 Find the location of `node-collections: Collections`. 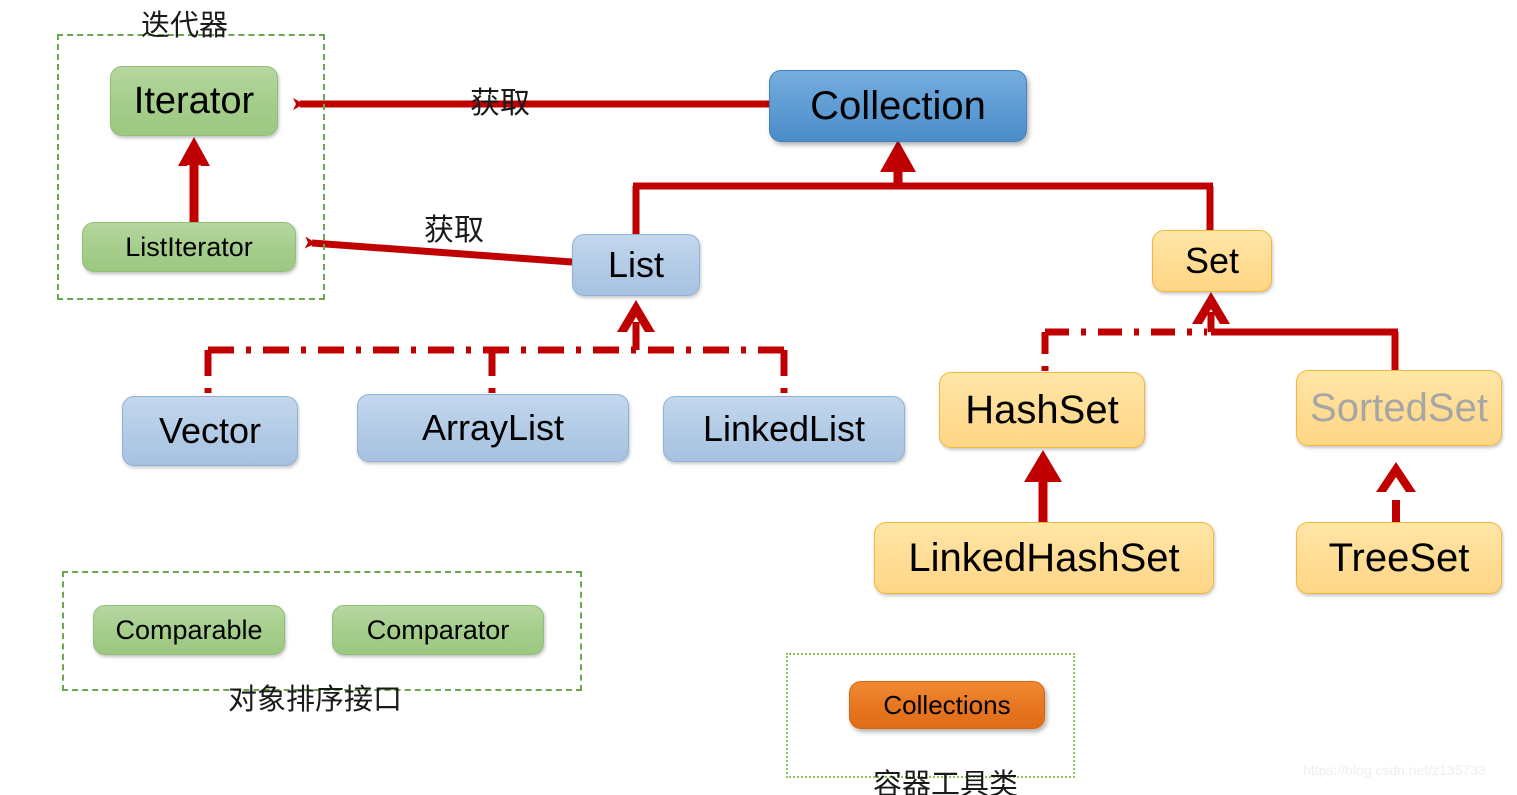

node-collections: Collections is located at coordinates (947, 705).